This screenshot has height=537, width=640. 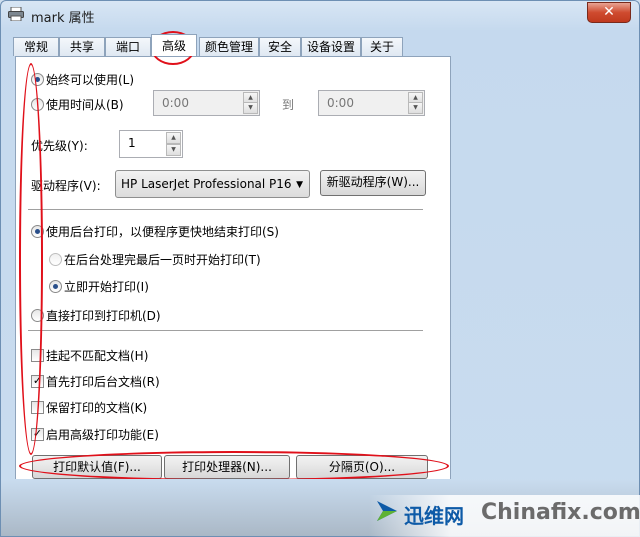 I want to click on from-time-field: 0:00 ▲ ▼, so click(x=206, y=103).